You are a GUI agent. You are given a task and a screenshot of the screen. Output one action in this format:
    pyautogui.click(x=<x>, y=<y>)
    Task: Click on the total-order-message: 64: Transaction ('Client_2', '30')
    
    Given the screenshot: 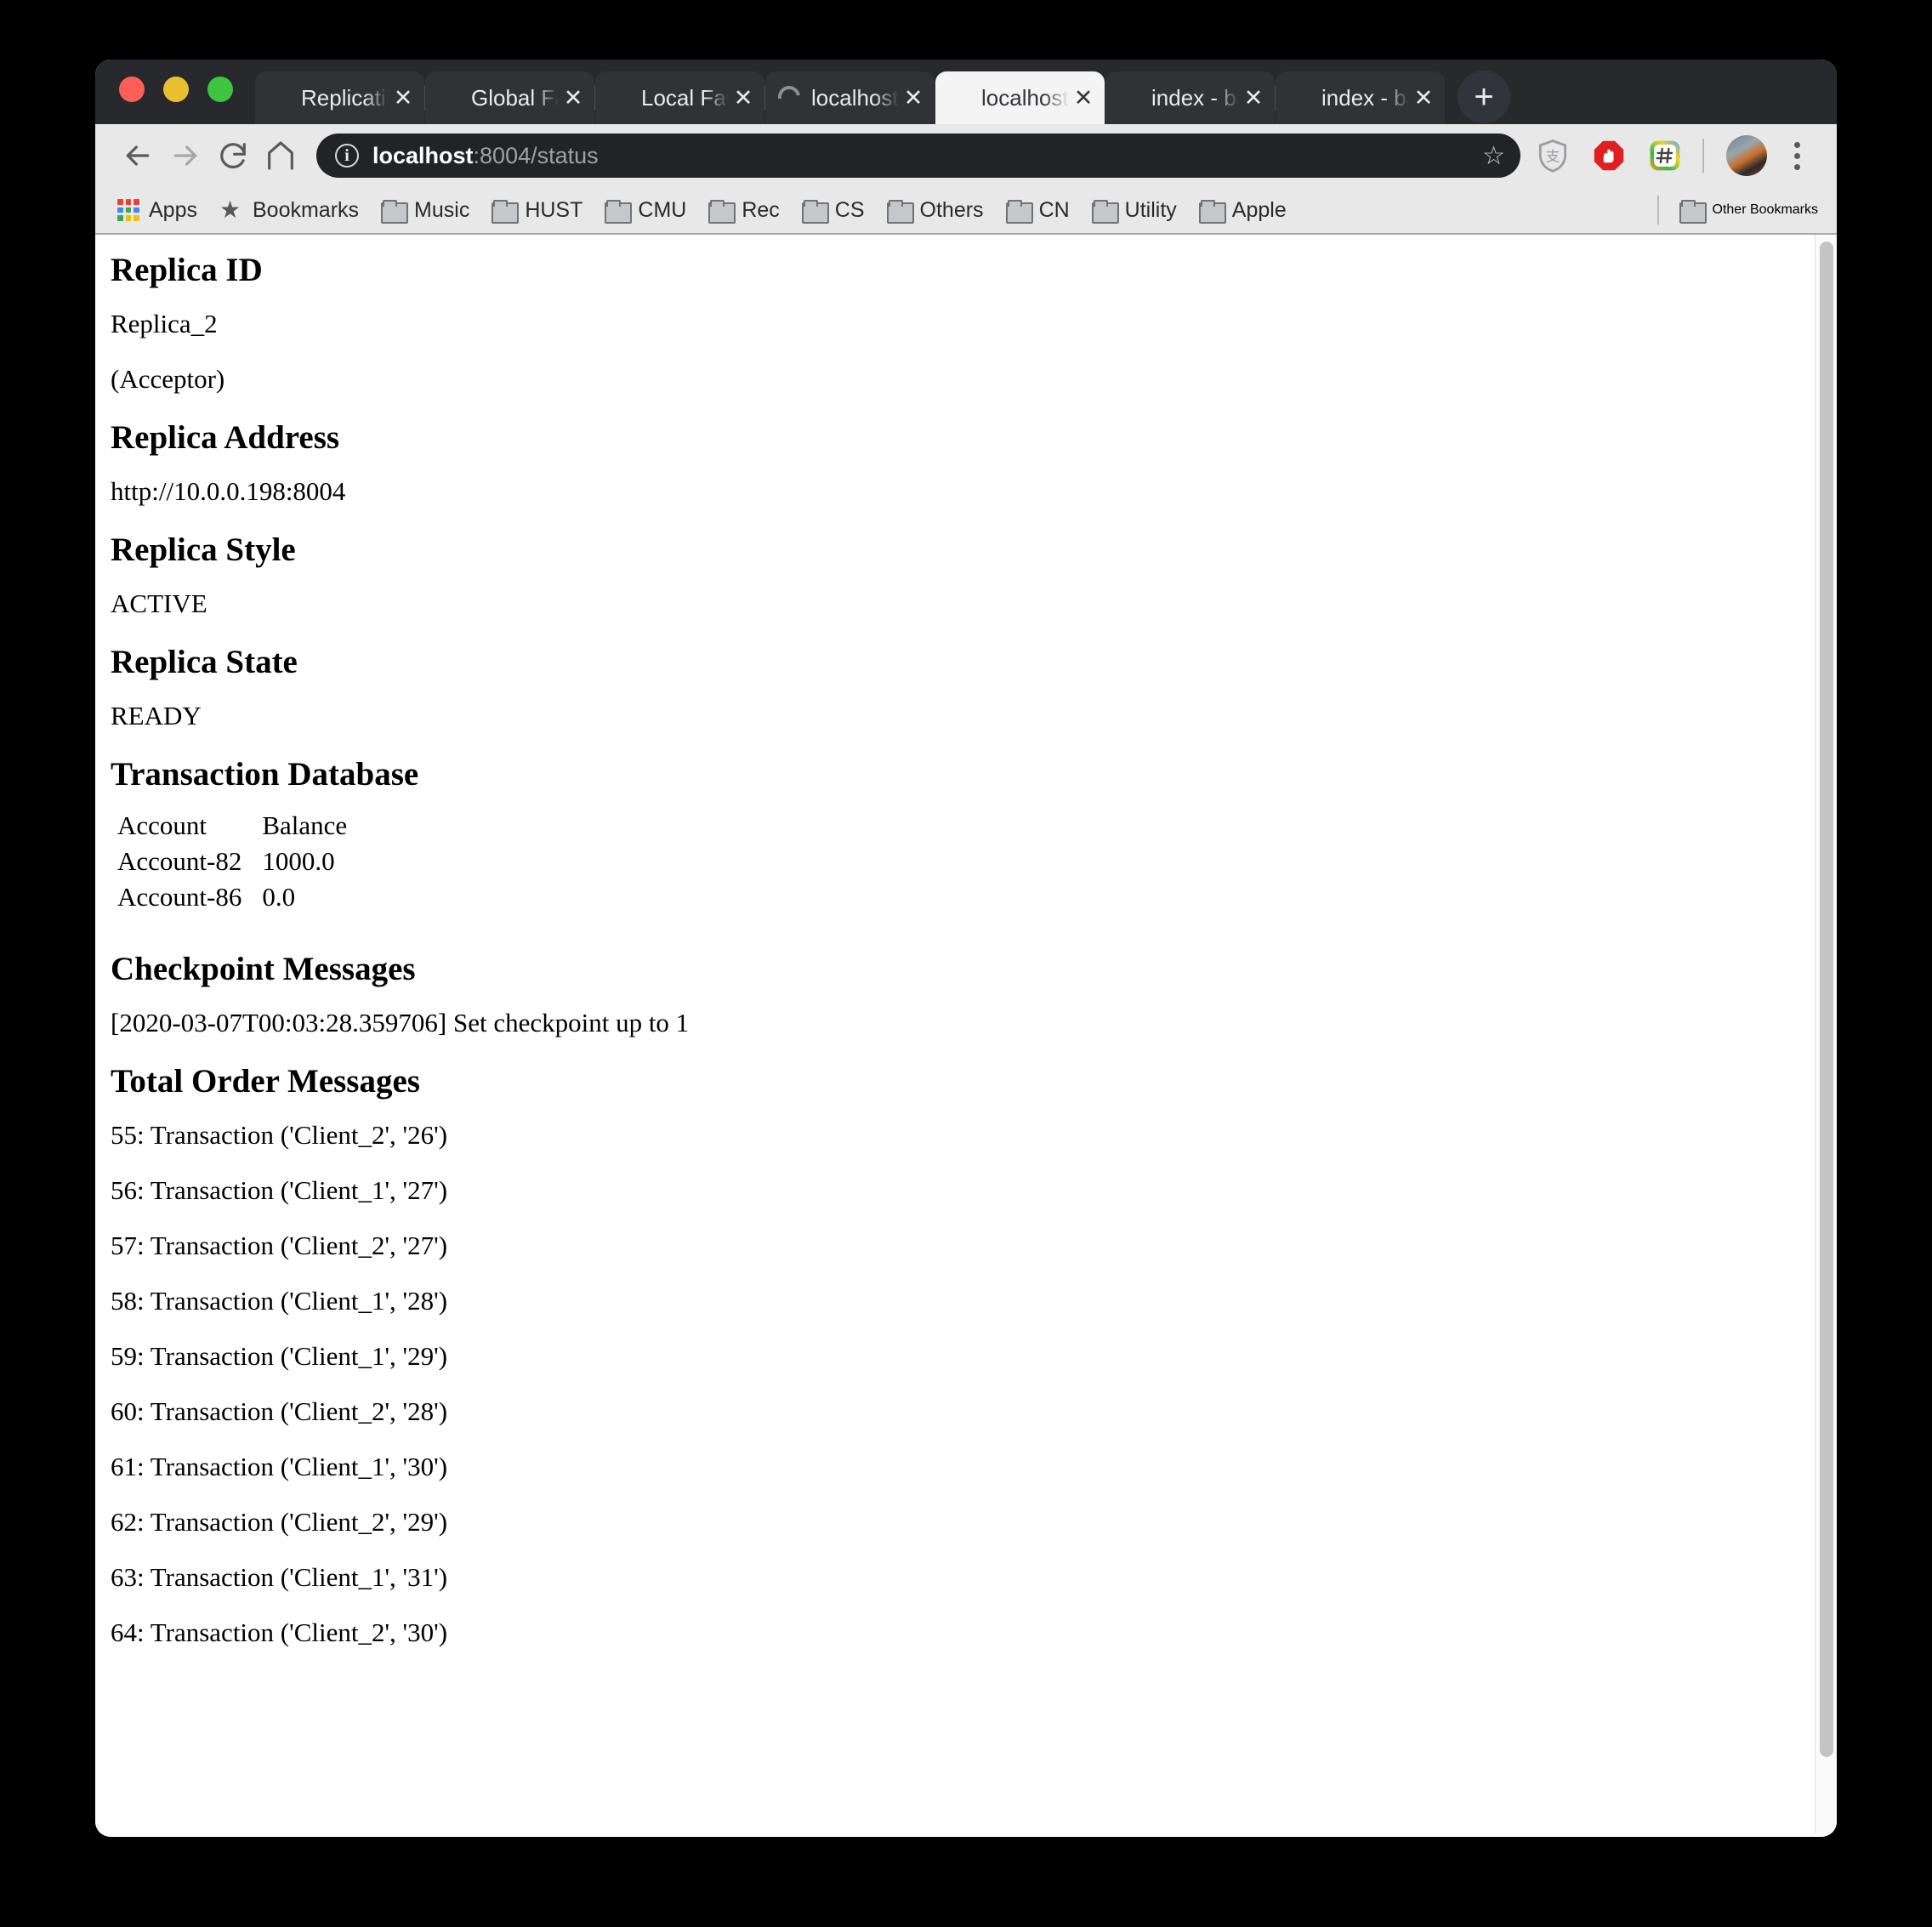 What is the action you would take?
    pyautogui.click(x=279, y=1632)
    